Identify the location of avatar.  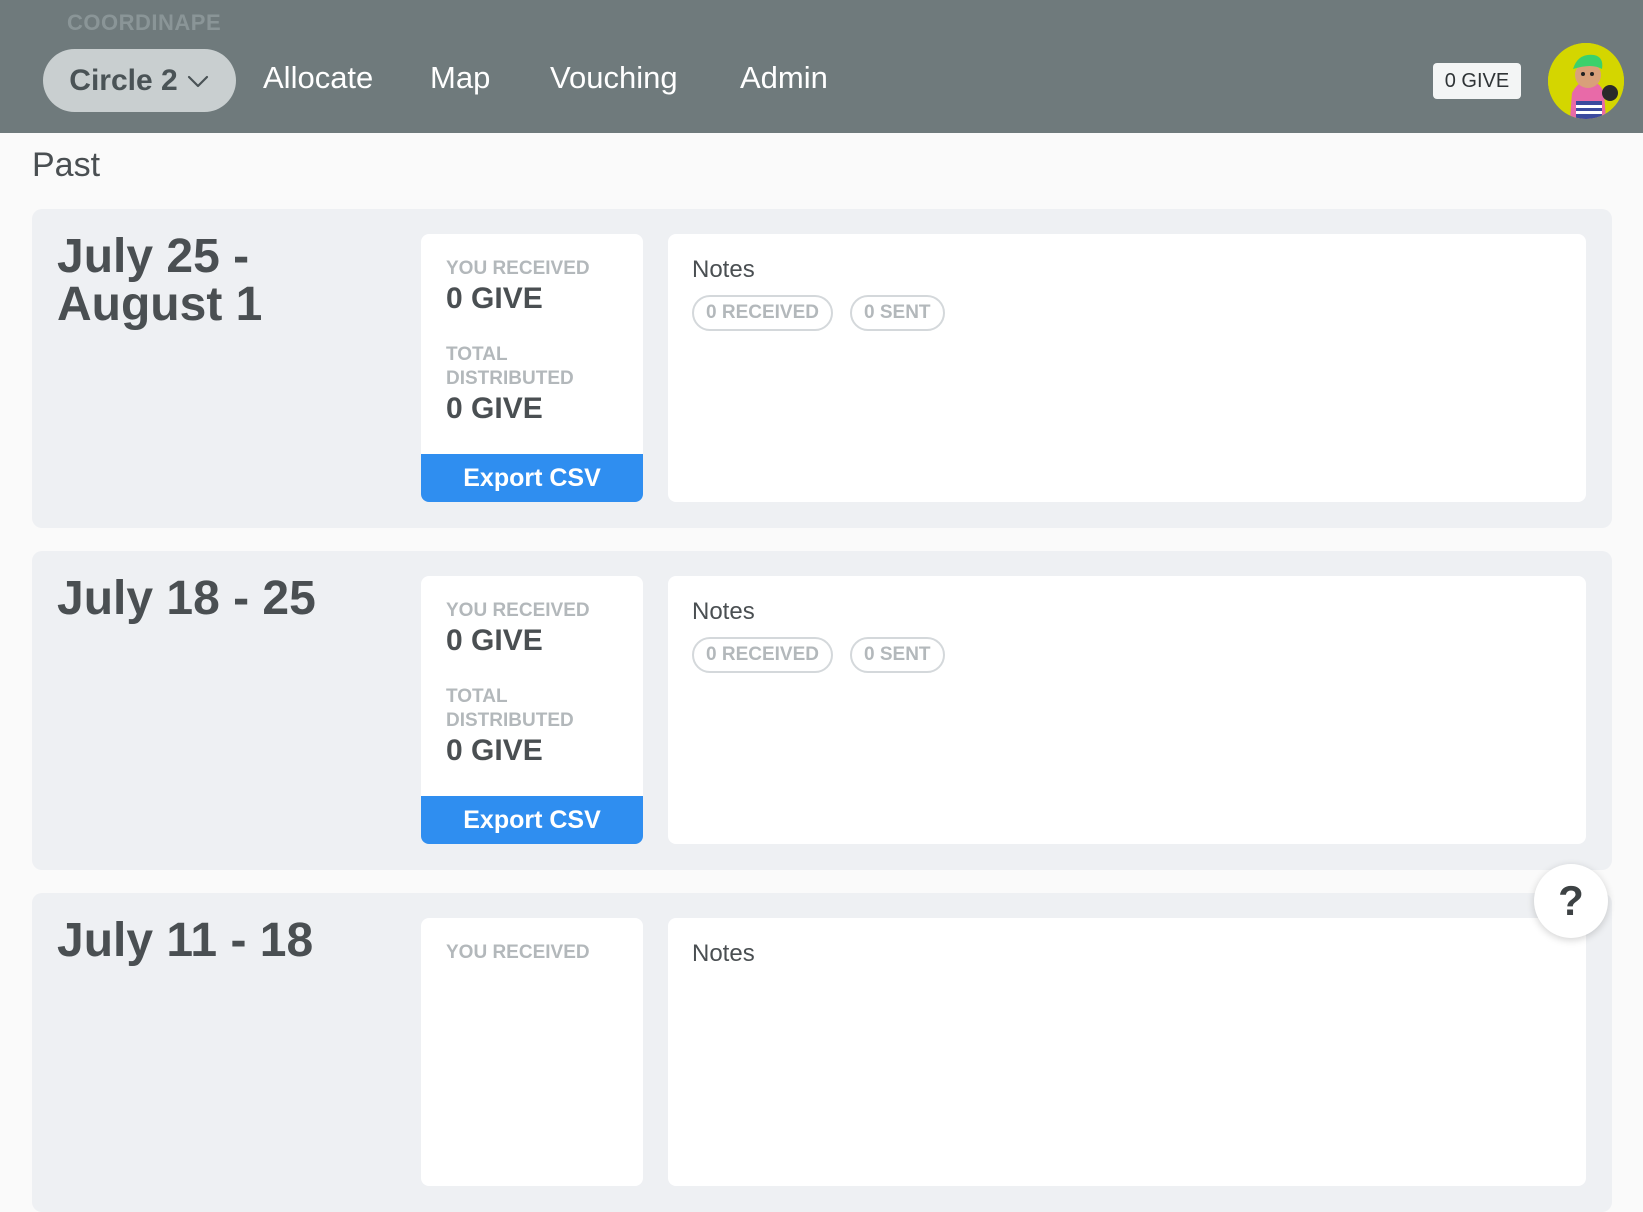
(1586, 81).